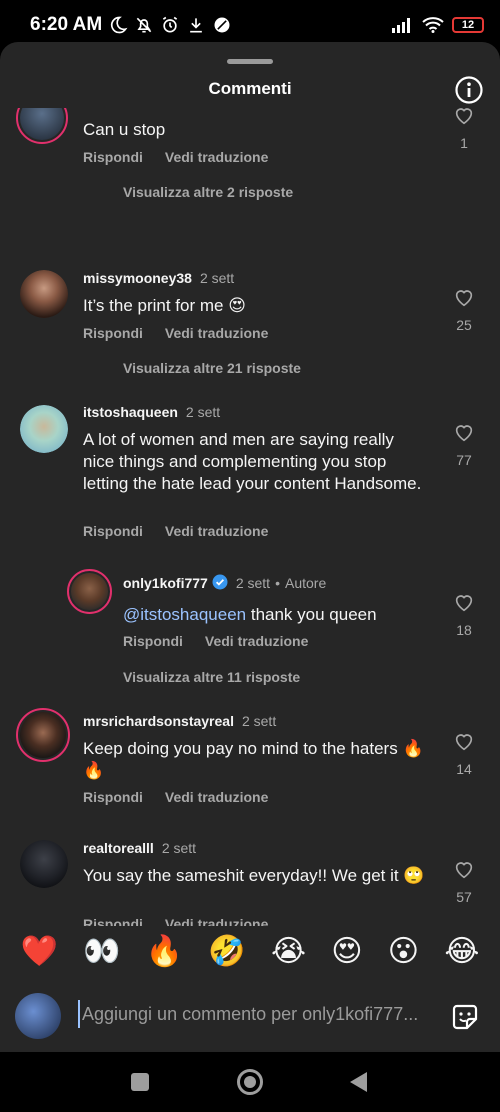 This screenshot has width=500, height=1112. What do you see at coordinates (403, 951) in the screenshot?
I see `emoji-surprised-button: 😮` at bounding box center [403, 951].